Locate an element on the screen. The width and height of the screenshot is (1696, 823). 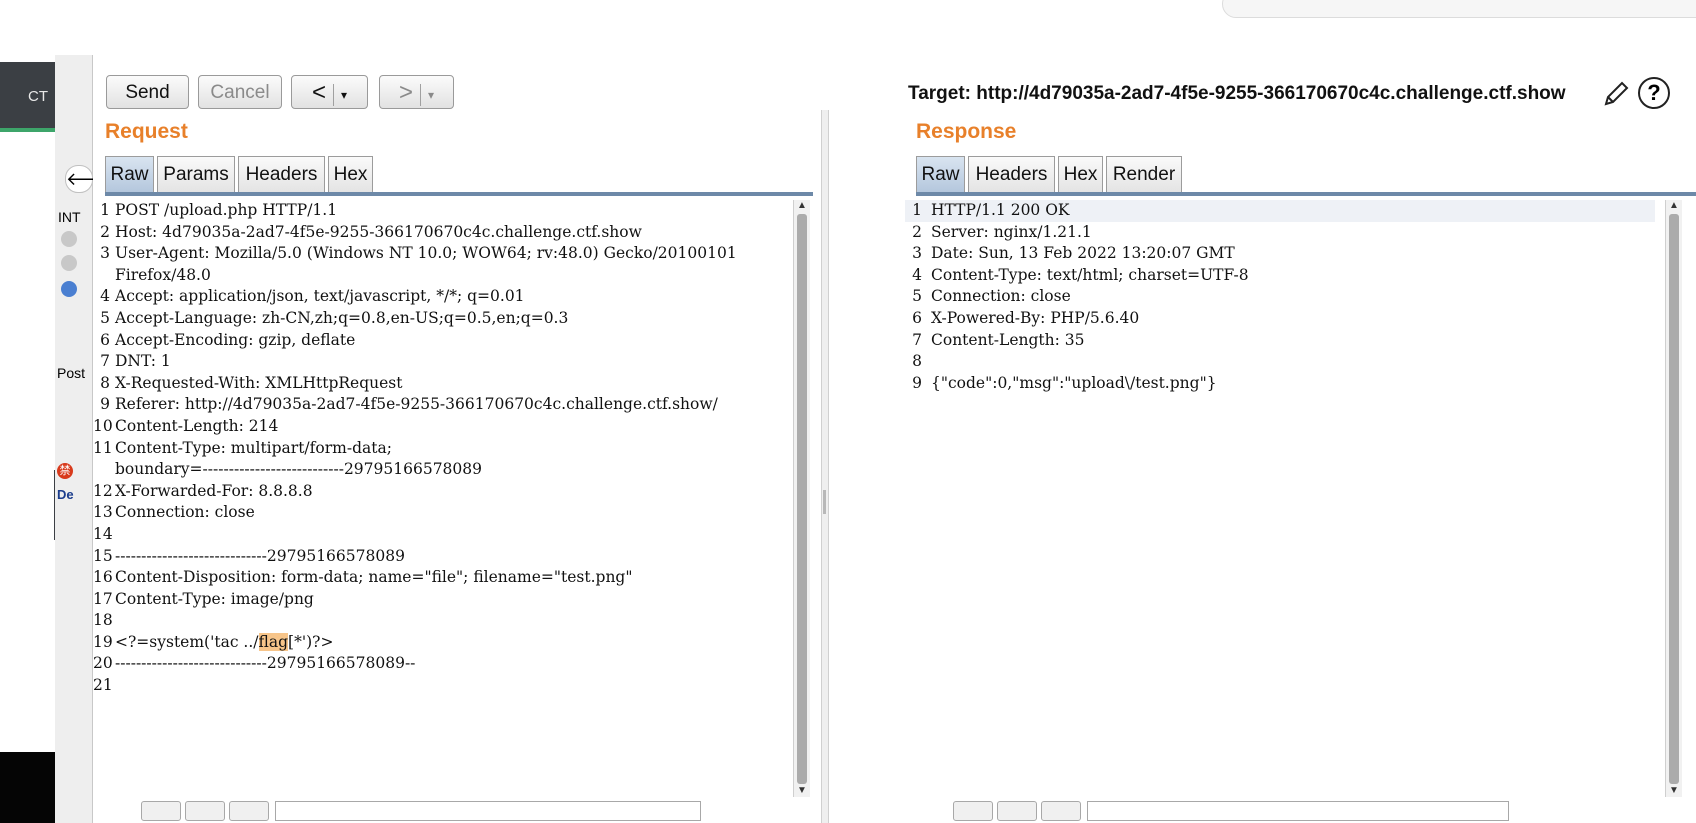
cookie-icon is located at coordinates (69, 263).